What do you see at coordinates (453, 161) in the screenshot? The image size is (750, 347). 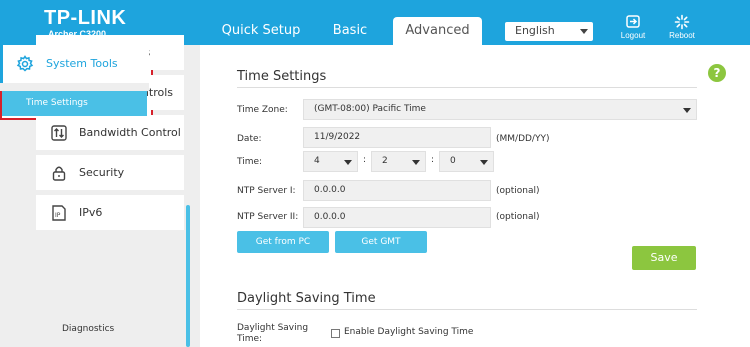 I see `second-value: 0` at bounding box center [453, 161].